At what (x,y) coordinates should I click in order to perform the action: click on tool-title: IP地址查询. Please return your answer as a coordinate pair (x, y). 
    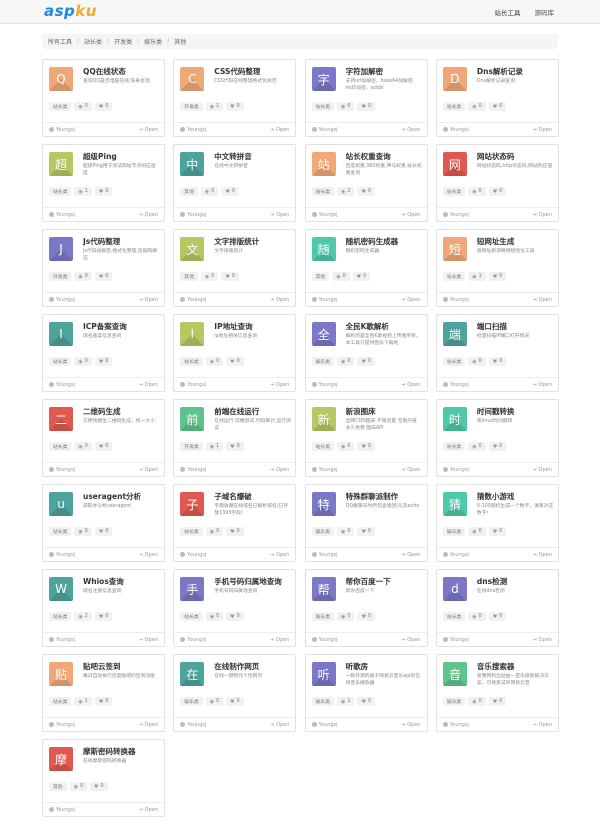
    Looking at the image, I should click on (252, 326).